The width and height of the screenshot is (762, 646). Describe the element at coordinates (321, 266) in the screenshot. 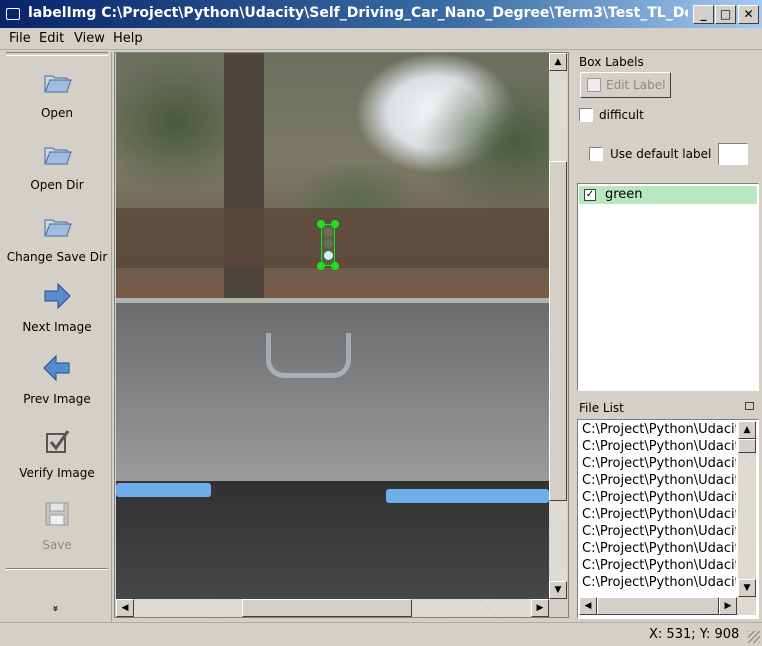

I see `bbox-handle-bottom-left` at that location.